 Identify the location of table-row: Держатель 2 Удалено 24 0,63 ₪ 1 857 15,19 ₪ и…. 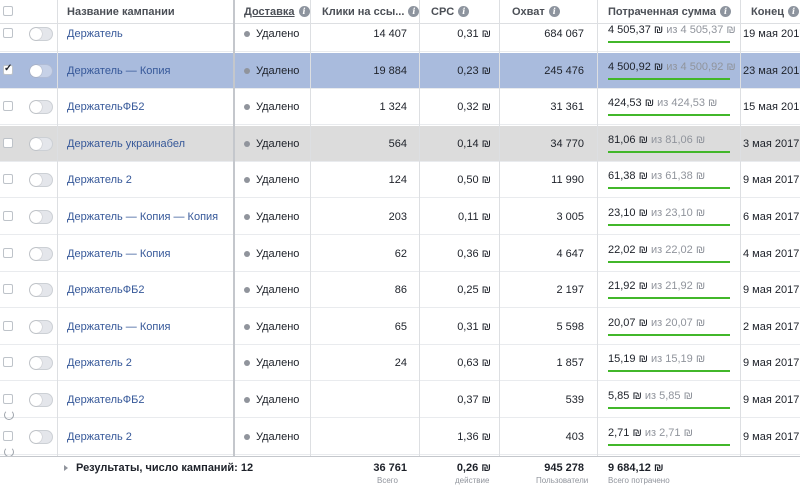
(400, 363).